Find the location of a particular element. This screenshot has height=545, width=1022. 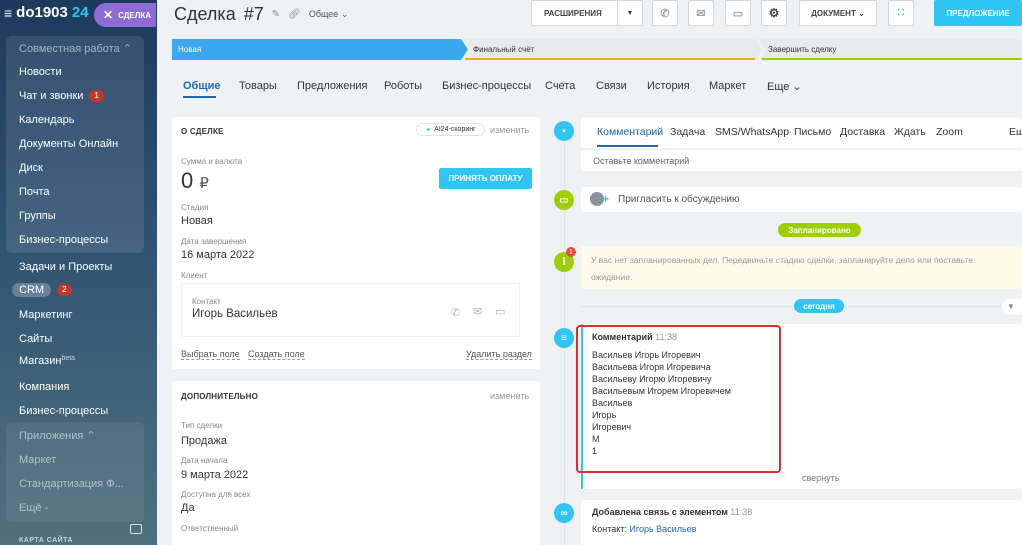

extensions-label: РАСШИРЕНИЯ is located at coordinates (573, 13).